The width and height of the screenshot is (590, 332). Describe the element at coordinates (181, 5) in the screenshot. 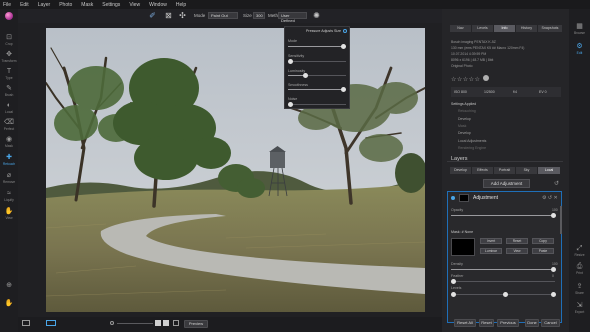

I see `menu-help: Help` at that location.